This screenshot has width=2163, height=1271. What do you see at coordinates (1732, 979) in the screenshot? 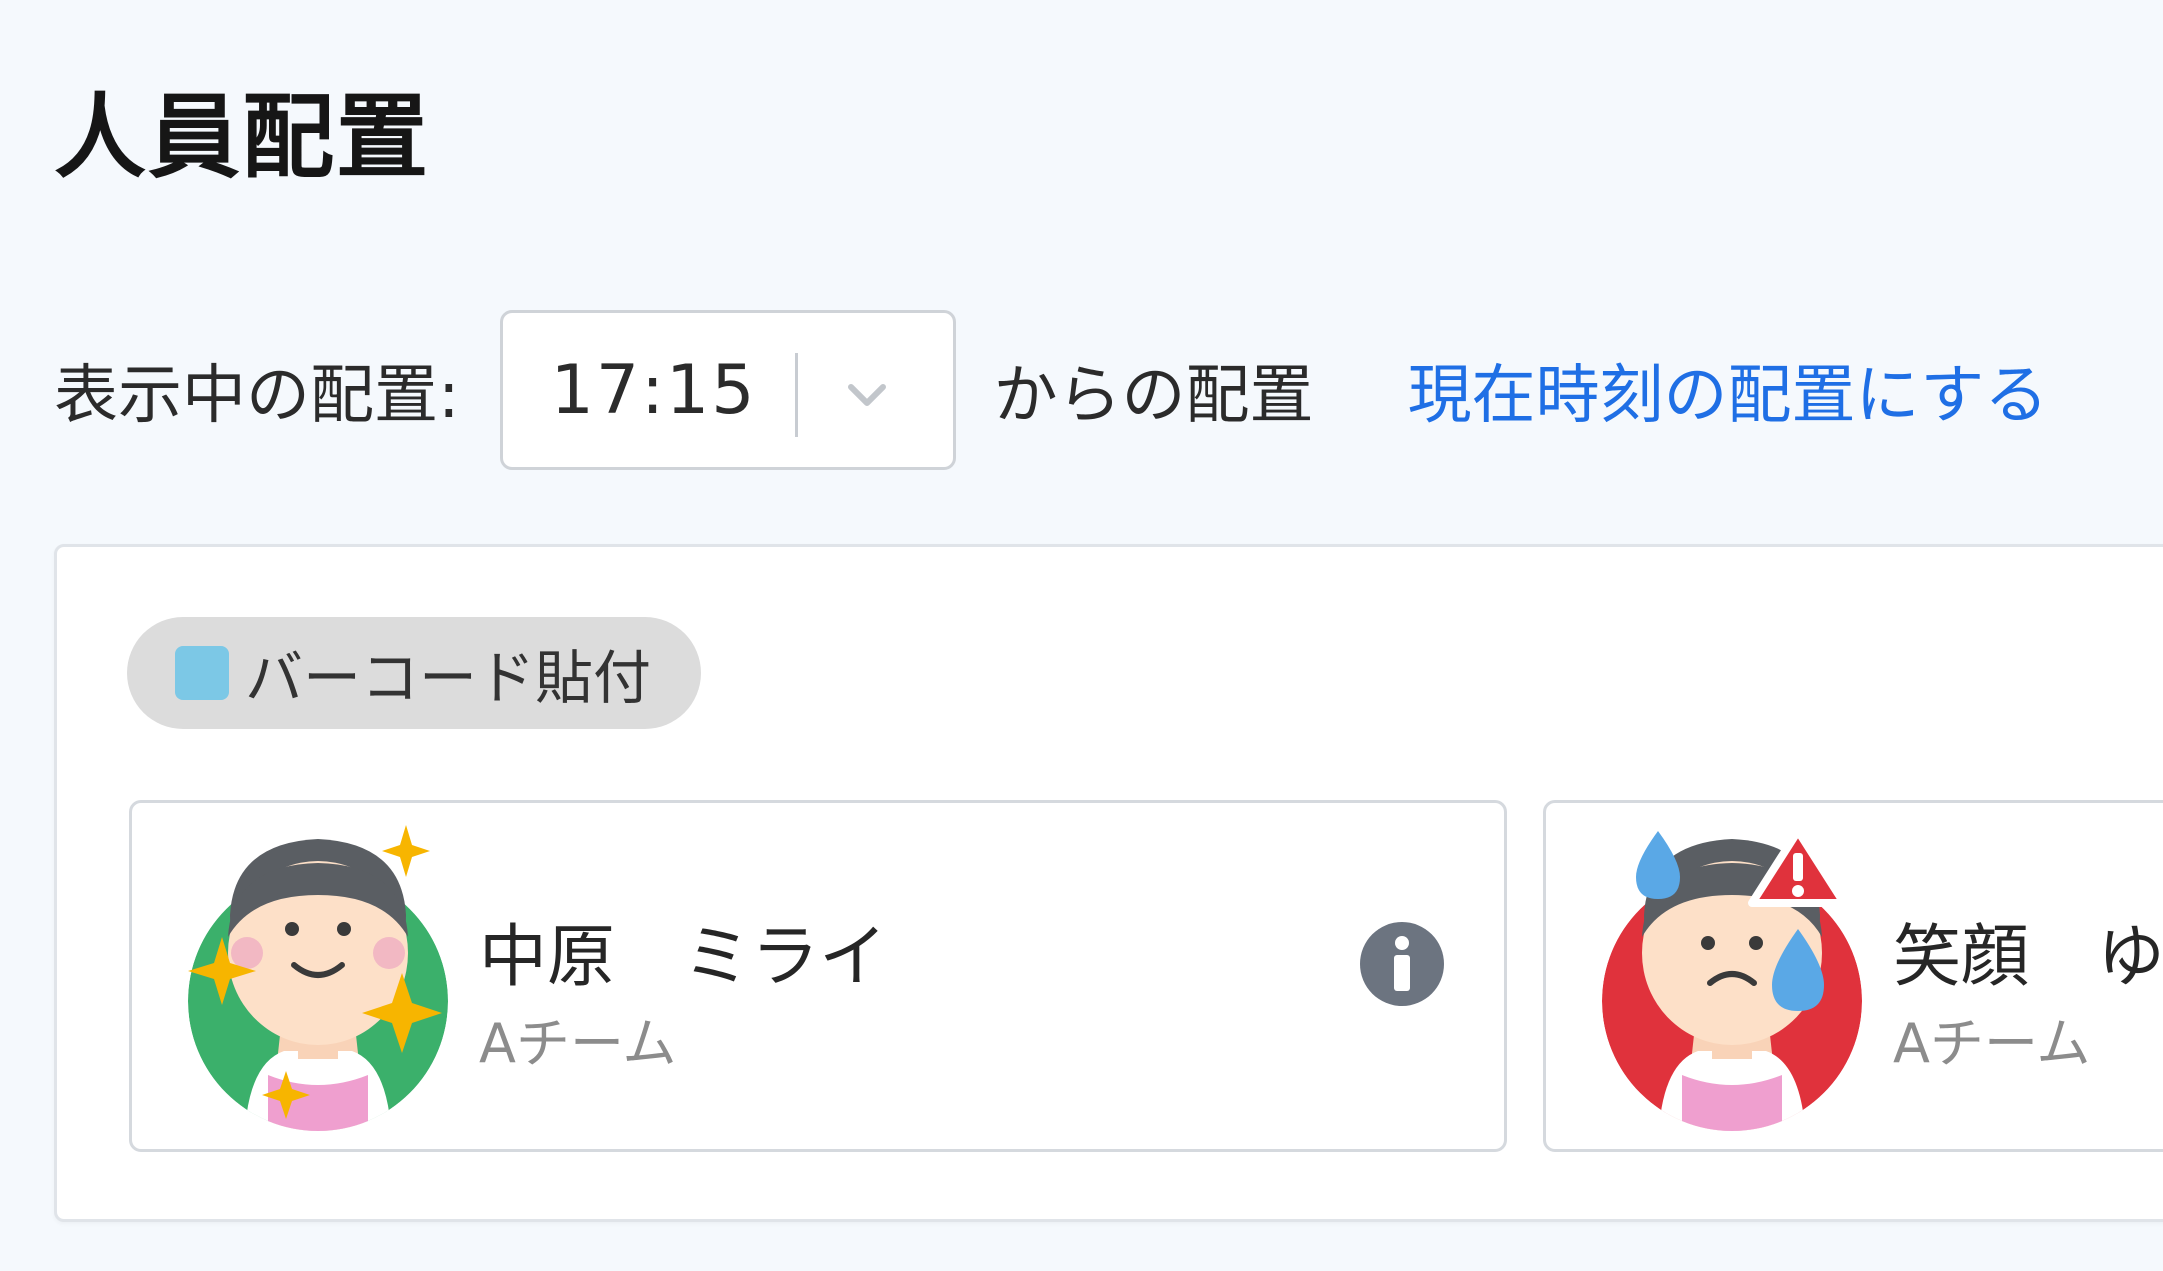
I see `worried-staff-avatar-icon` at bounding box center [1732, 979].